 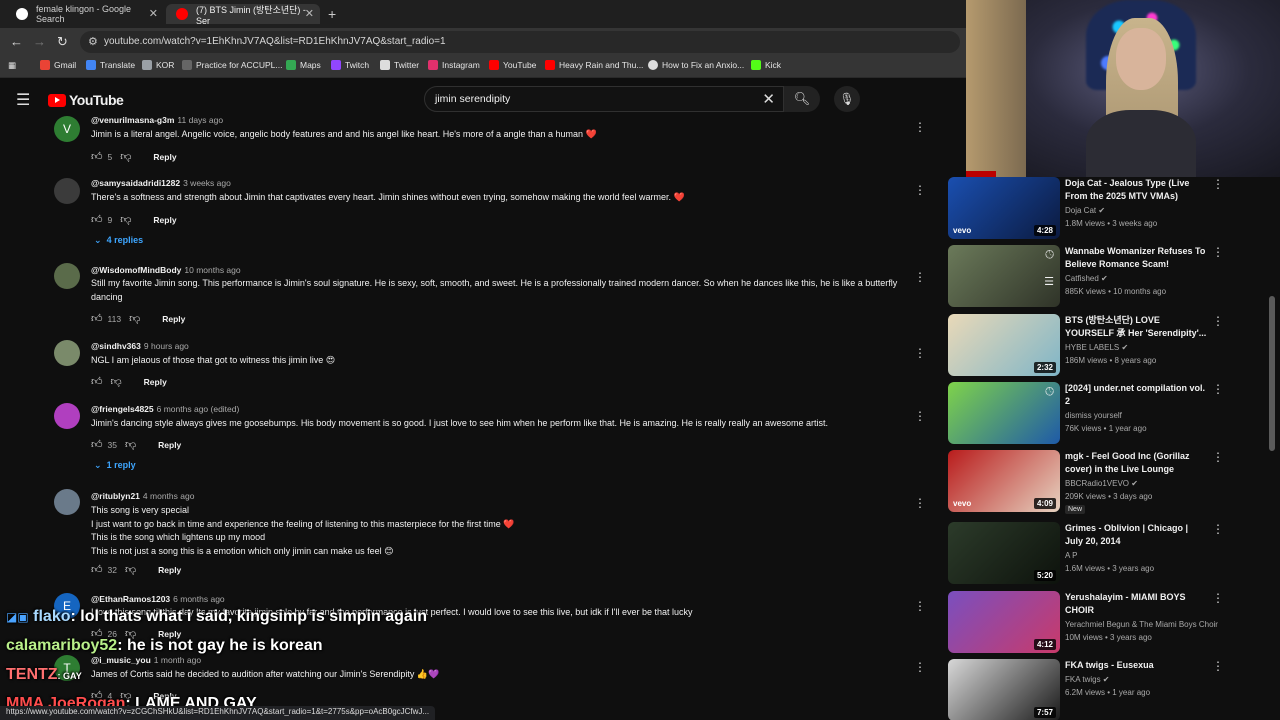 What do you see at coordinates (1136, 395) in the screenshot?
I see `video-title: [2024] under.net compilation vol. 2` at bounding box center [1136, 395].